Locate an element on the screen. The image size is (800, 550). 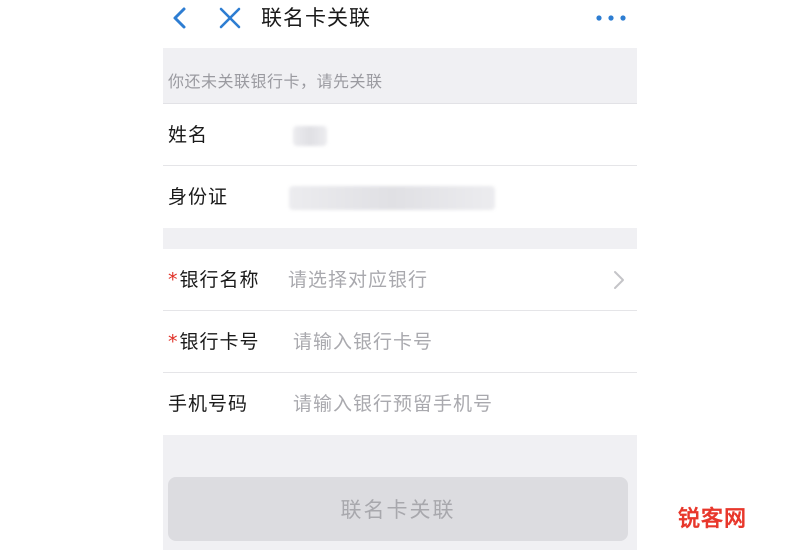
card-number-label-text: 银行卡号 is located at coordinates (219, 342).